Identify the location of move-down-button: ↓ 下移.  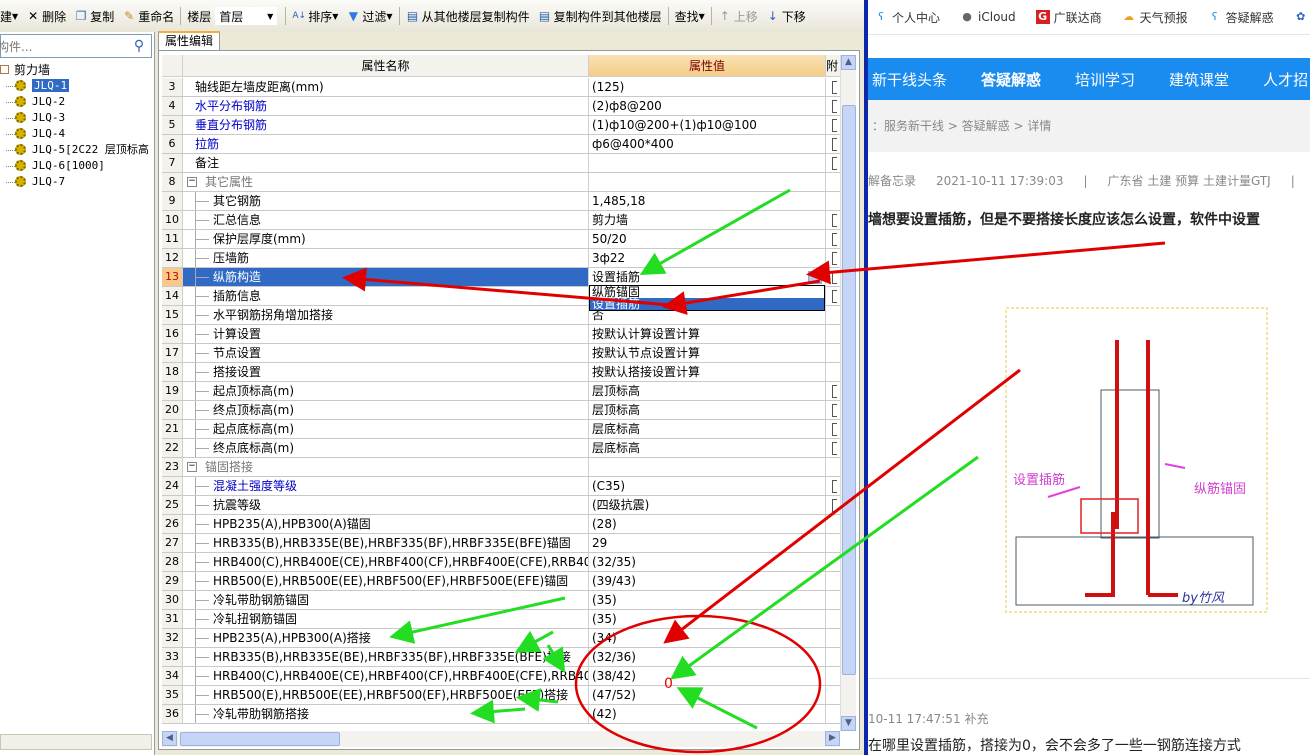
(786, 16).